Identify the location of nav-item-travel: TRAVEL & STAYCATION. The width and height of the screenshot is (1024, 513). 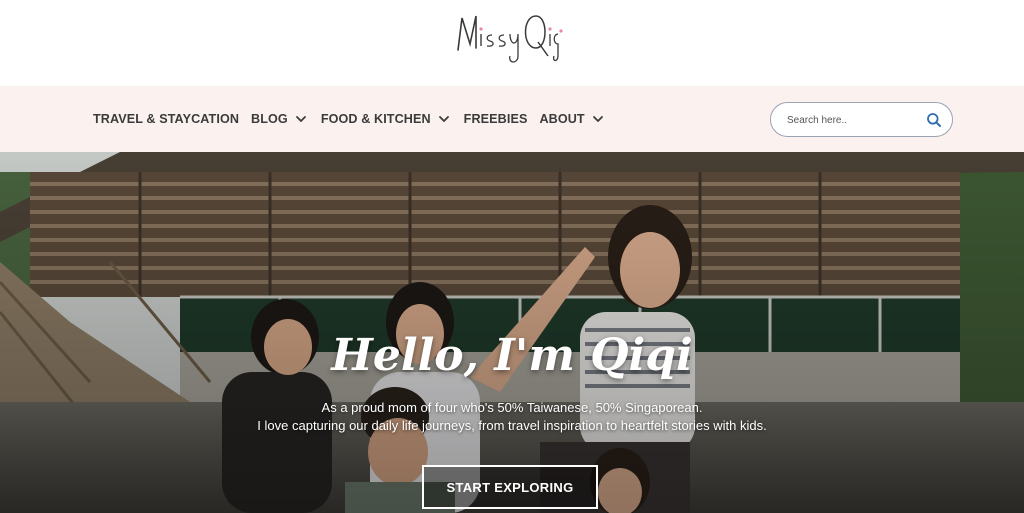
(166, 119).